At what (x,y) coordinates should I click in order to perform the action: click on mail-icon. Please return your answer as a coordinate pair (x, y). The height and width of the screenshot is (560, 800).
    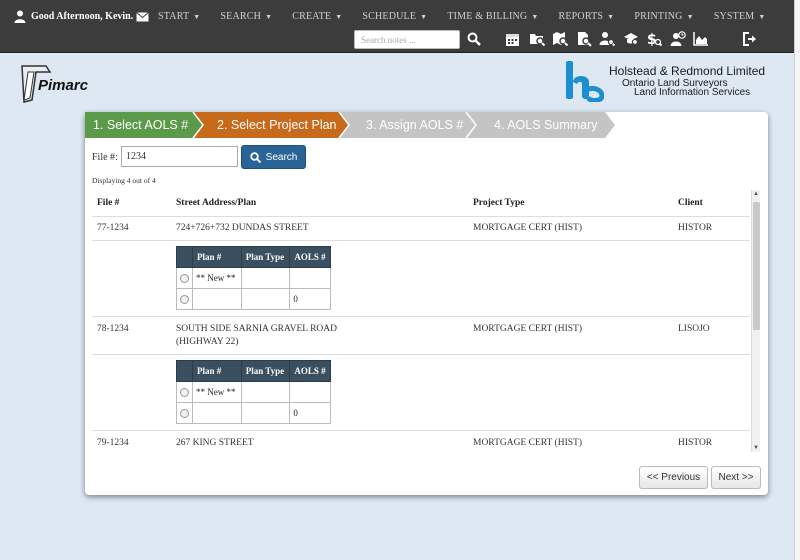
    Looking at the image, I should click on (143, 16).